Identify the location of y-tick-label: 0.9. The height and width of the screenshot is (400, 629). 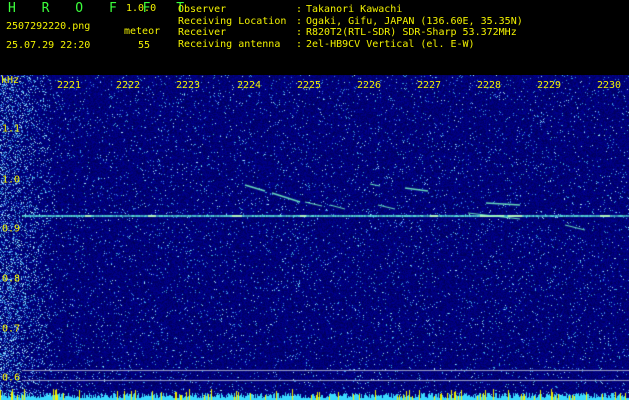
(11, 229).